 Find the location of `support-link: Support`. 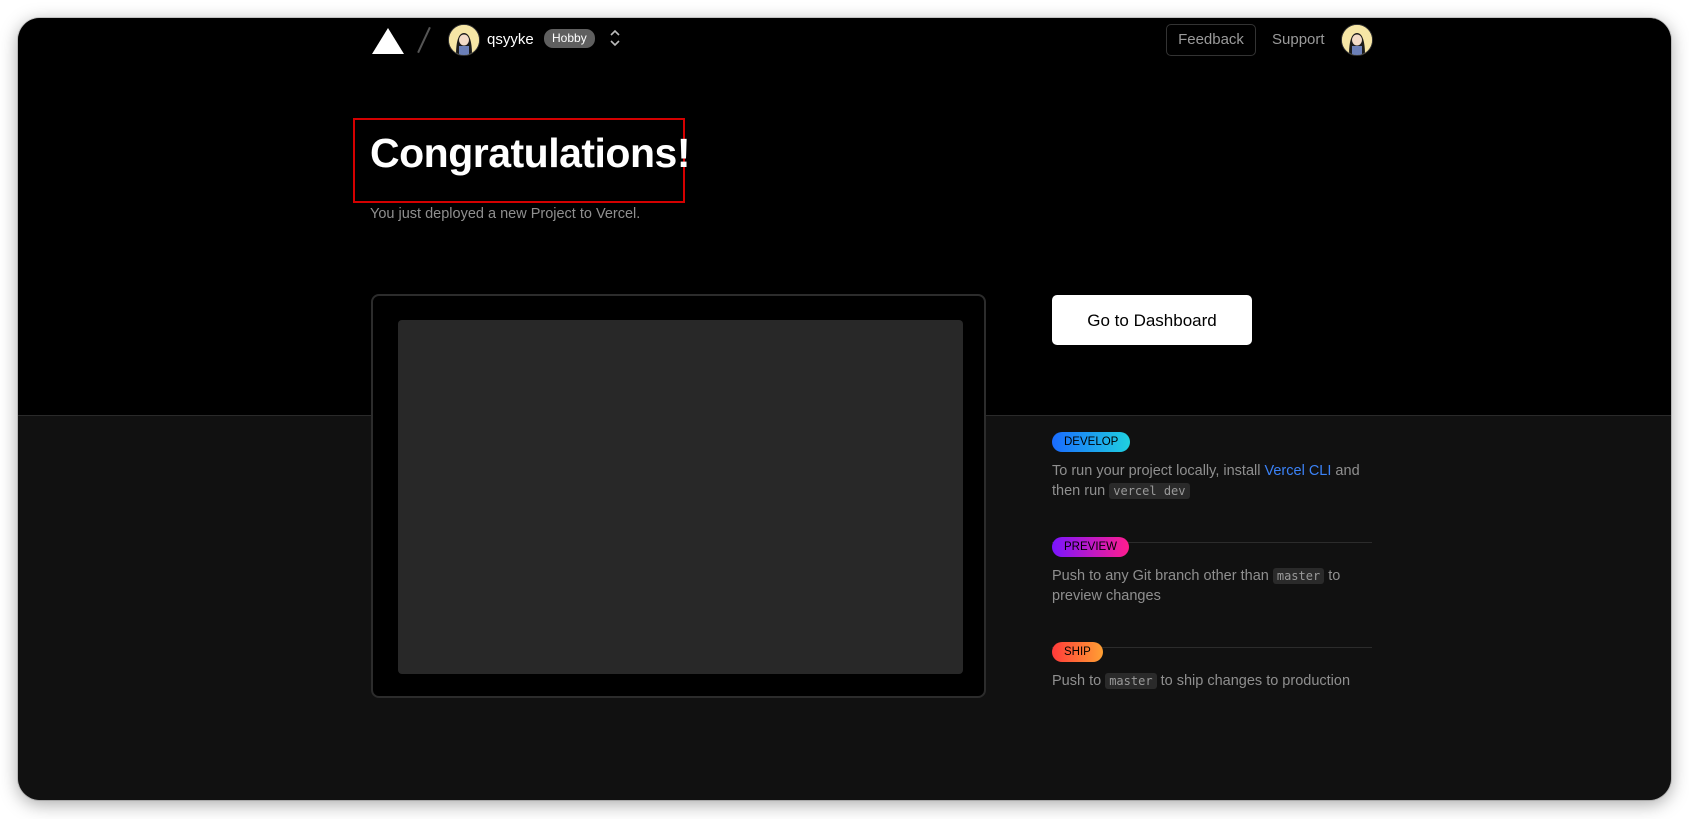

support-link: Support is located at coordinates (1298, 39).